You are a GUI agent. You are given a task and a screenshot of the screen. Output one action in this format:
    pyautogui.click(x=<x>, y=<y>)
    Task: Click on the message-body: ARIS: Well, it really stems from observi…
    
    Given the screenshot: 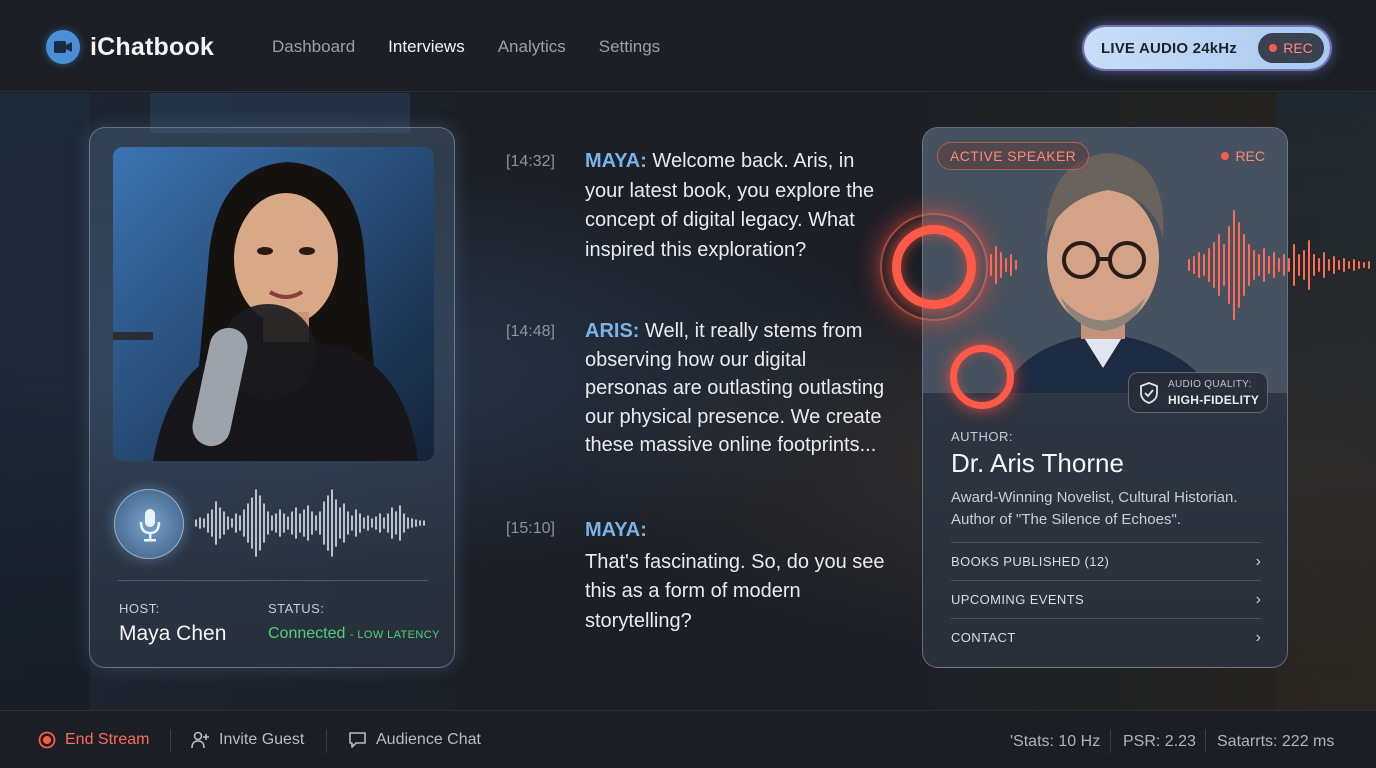 What is the action you would take?
    pyautogui.click(x=735, y=388)
    